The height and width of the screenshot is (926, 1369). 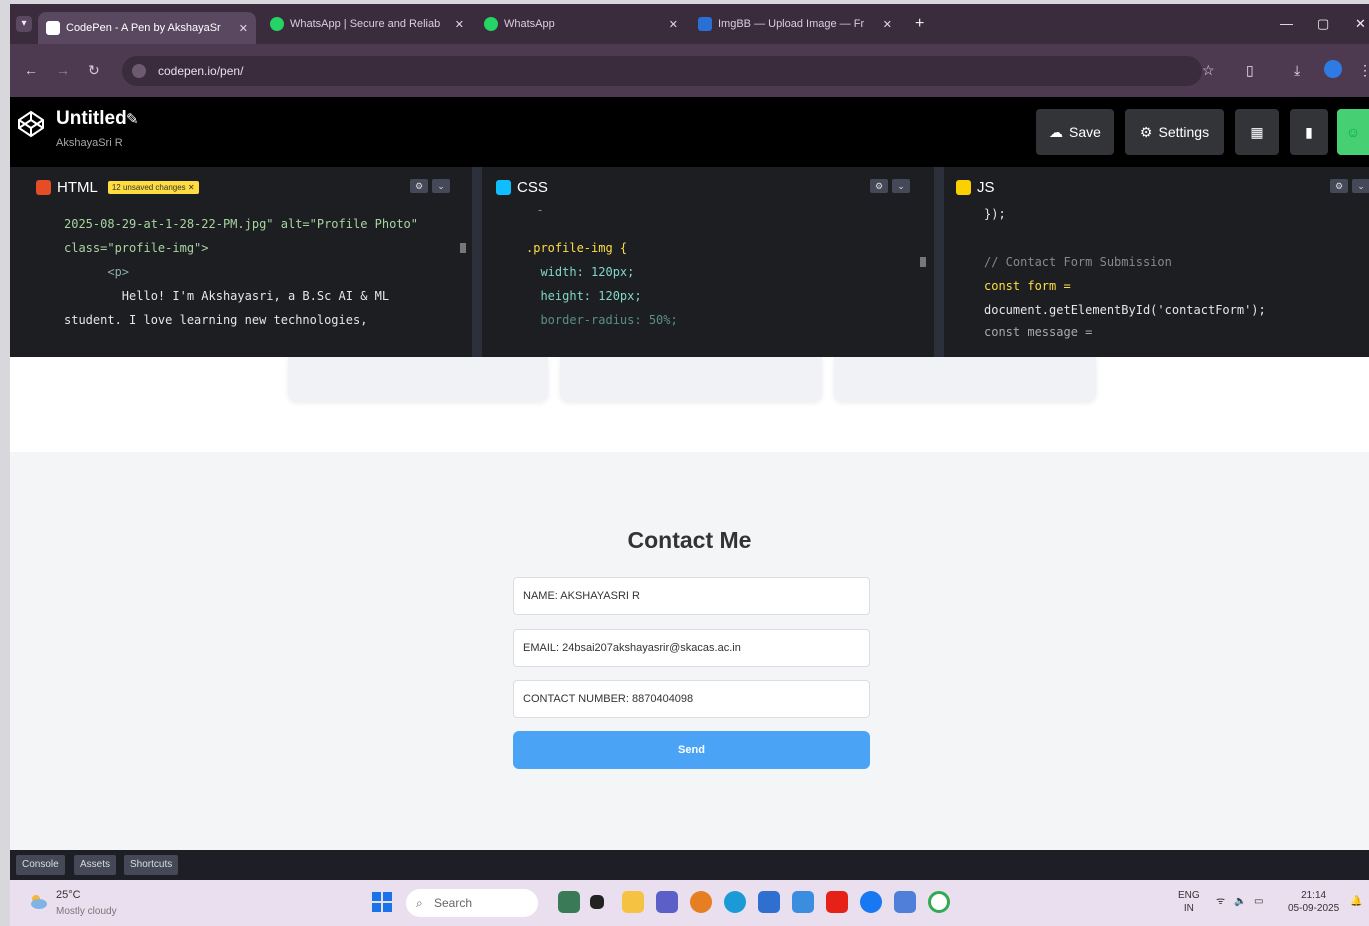 What do you see at coordinates (667, 902) in the screenshot?
I see `teams-app-icon` at bounding box center [667, 902].